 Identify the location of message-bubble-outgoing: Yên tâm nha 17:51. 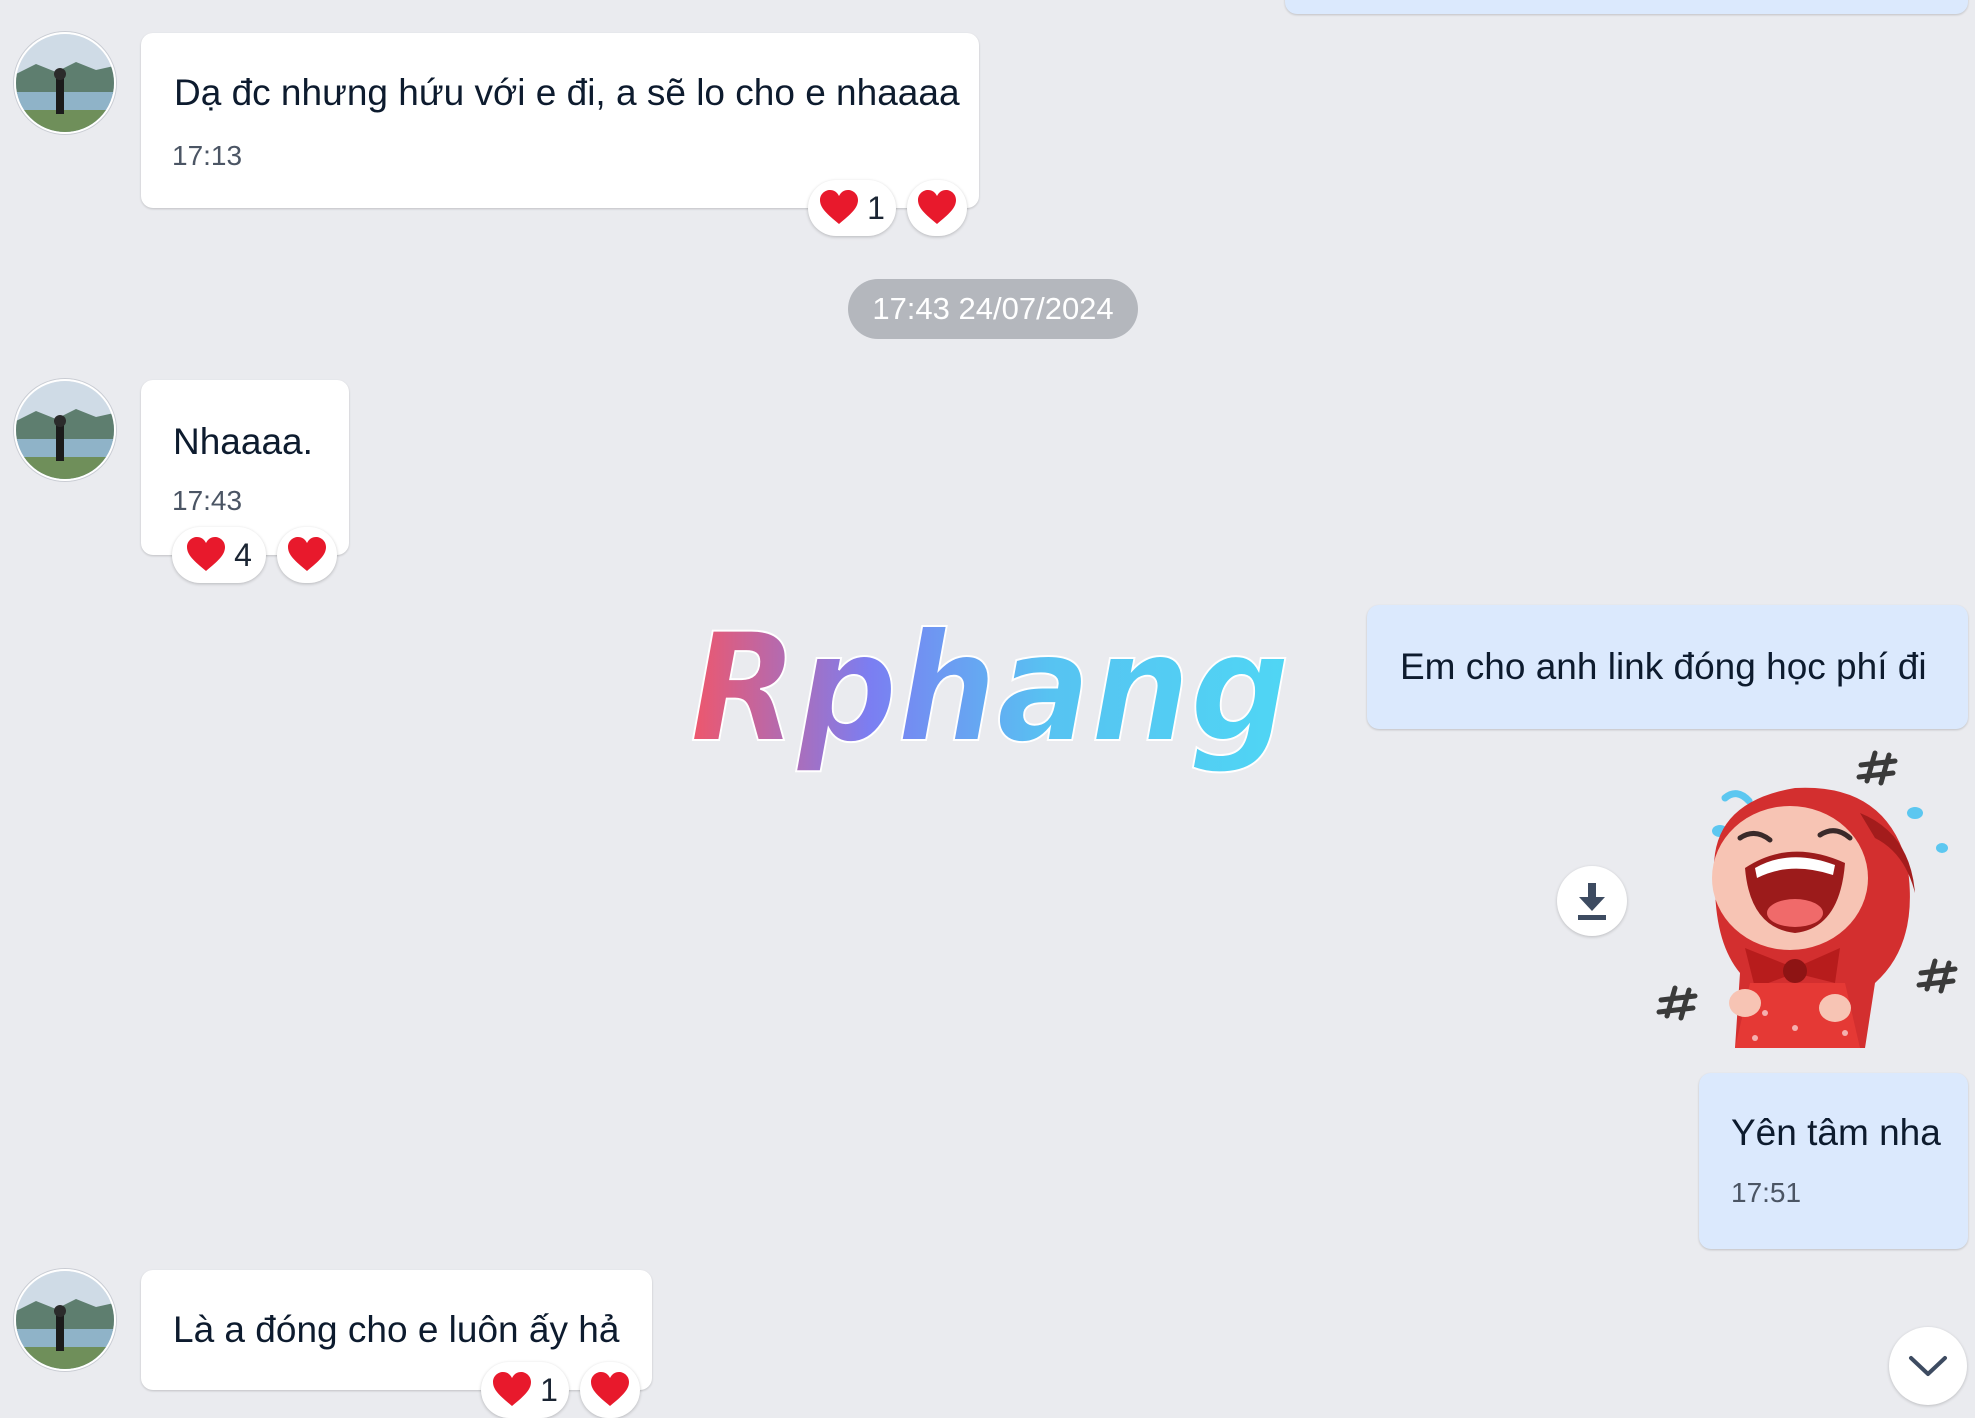
(1833, 1161).